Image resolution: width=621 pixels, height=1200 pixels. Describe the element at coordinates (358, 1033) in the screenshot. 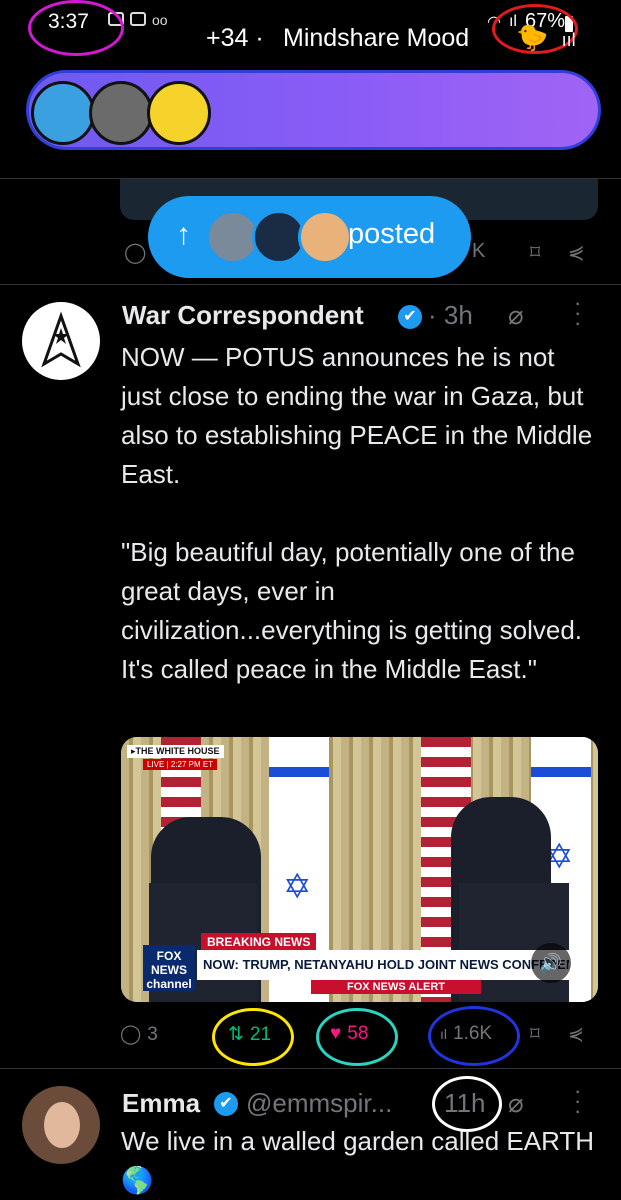

I see `like-count: 58` at that location.